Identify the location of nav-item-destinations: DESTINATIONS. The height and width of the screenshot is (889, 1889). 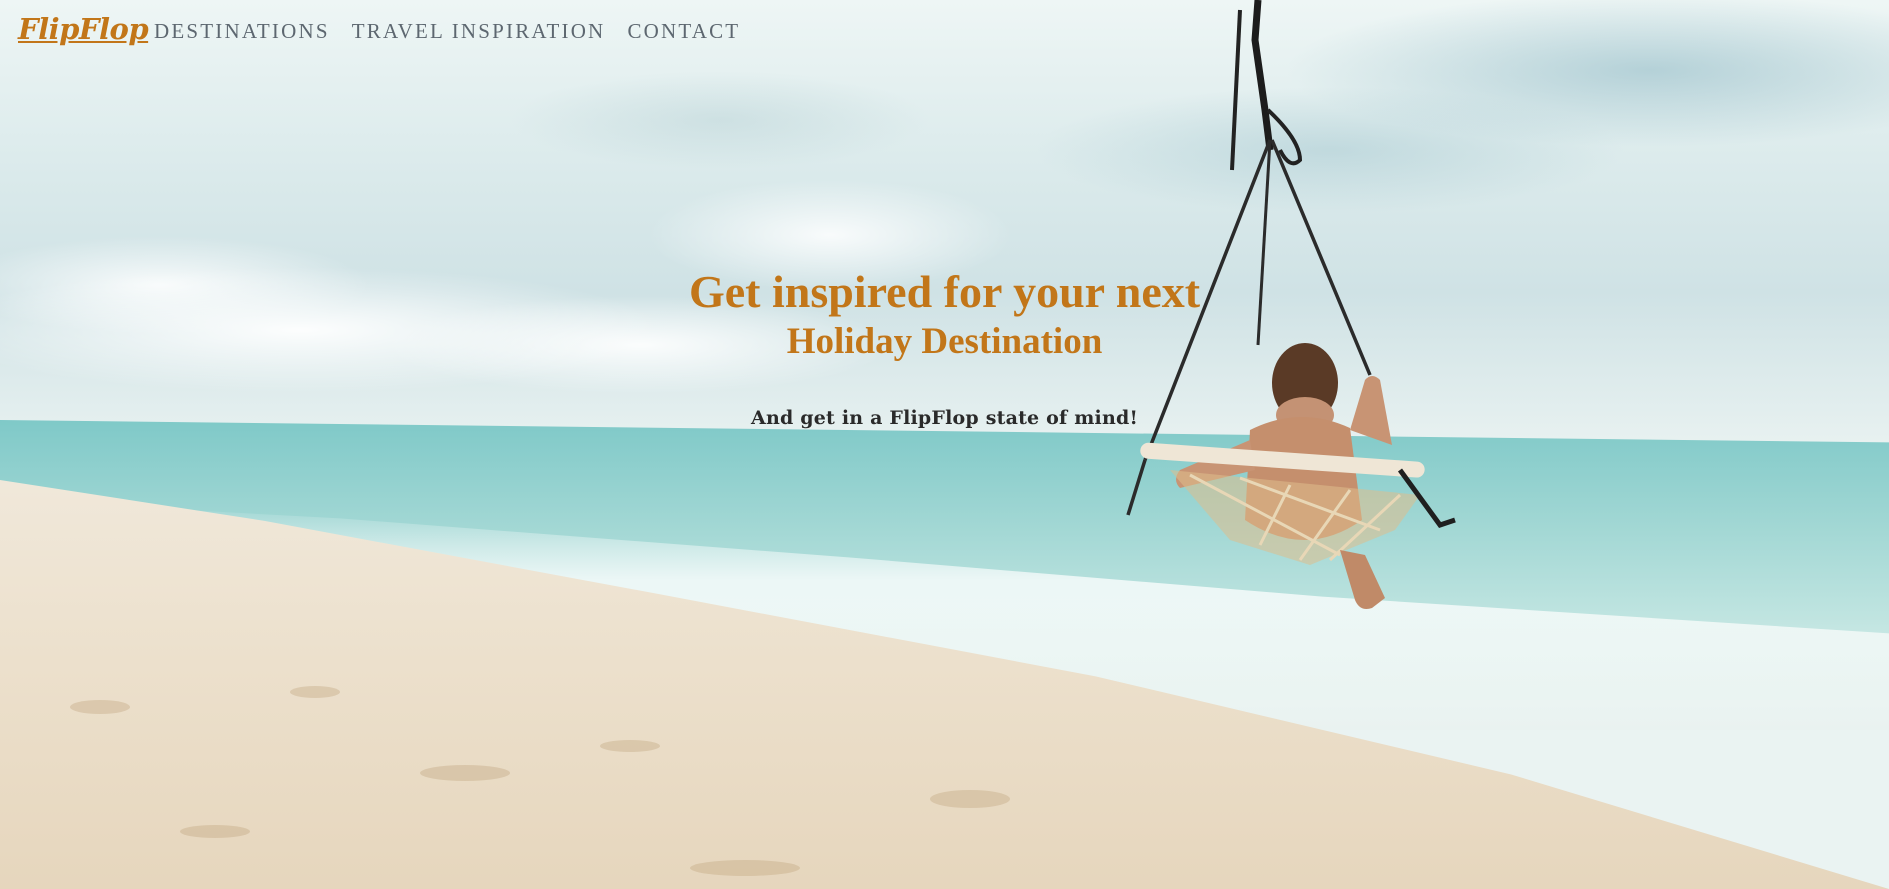
(242, 31).